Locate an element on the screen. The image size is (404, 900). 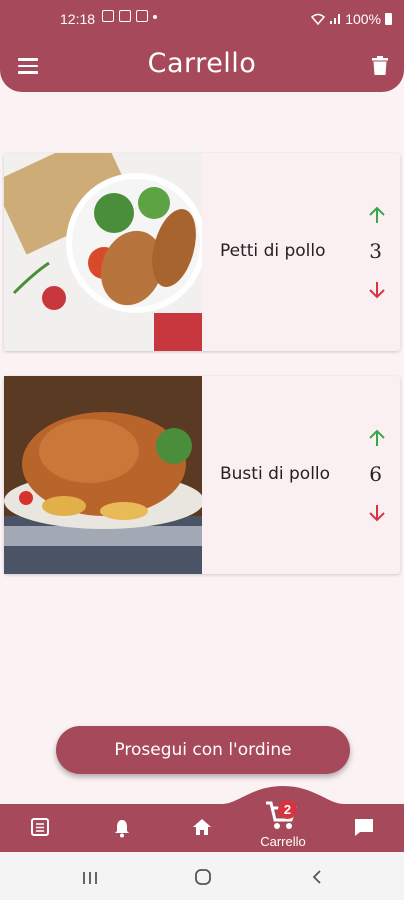
bell-icon is located at coordinates (122, 829).